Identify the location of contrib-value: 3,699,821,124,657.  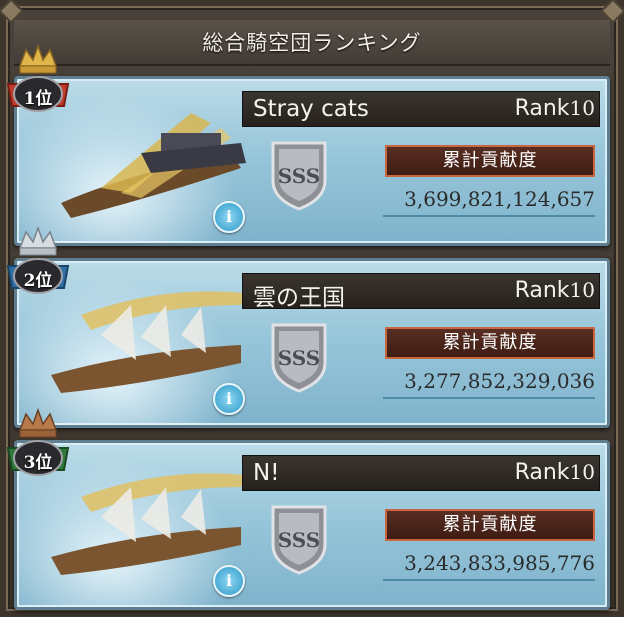
(489, 200).